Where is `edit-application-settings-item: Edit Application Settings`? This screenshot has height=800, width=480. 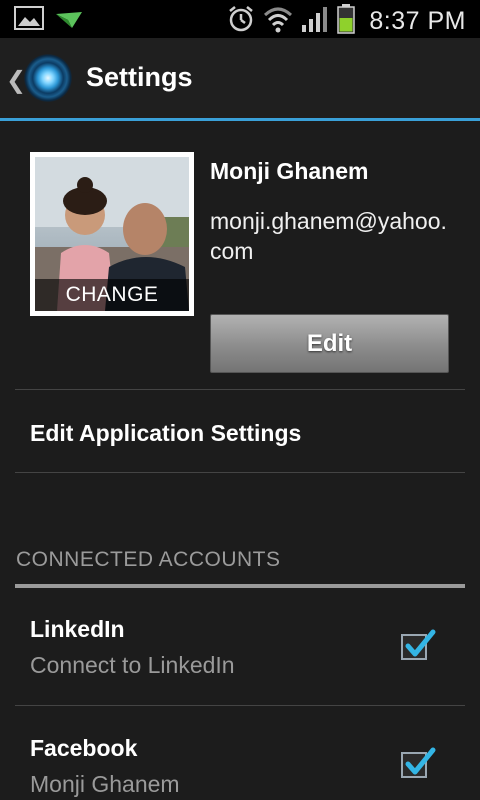
edit-application-settings-item: Edit Application Settings is located at coordinates (165, 433).